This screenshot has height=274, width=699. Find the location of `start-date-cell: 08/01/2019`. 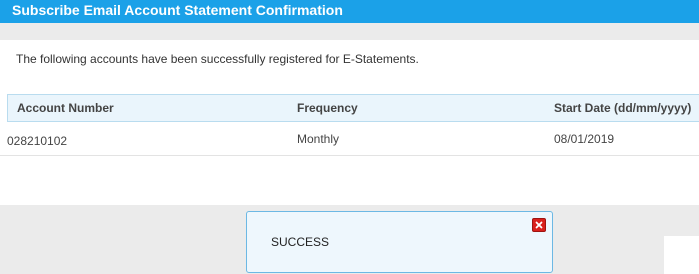

start-date-cell: 08/01/2019 is located at coordinates (584, 139).